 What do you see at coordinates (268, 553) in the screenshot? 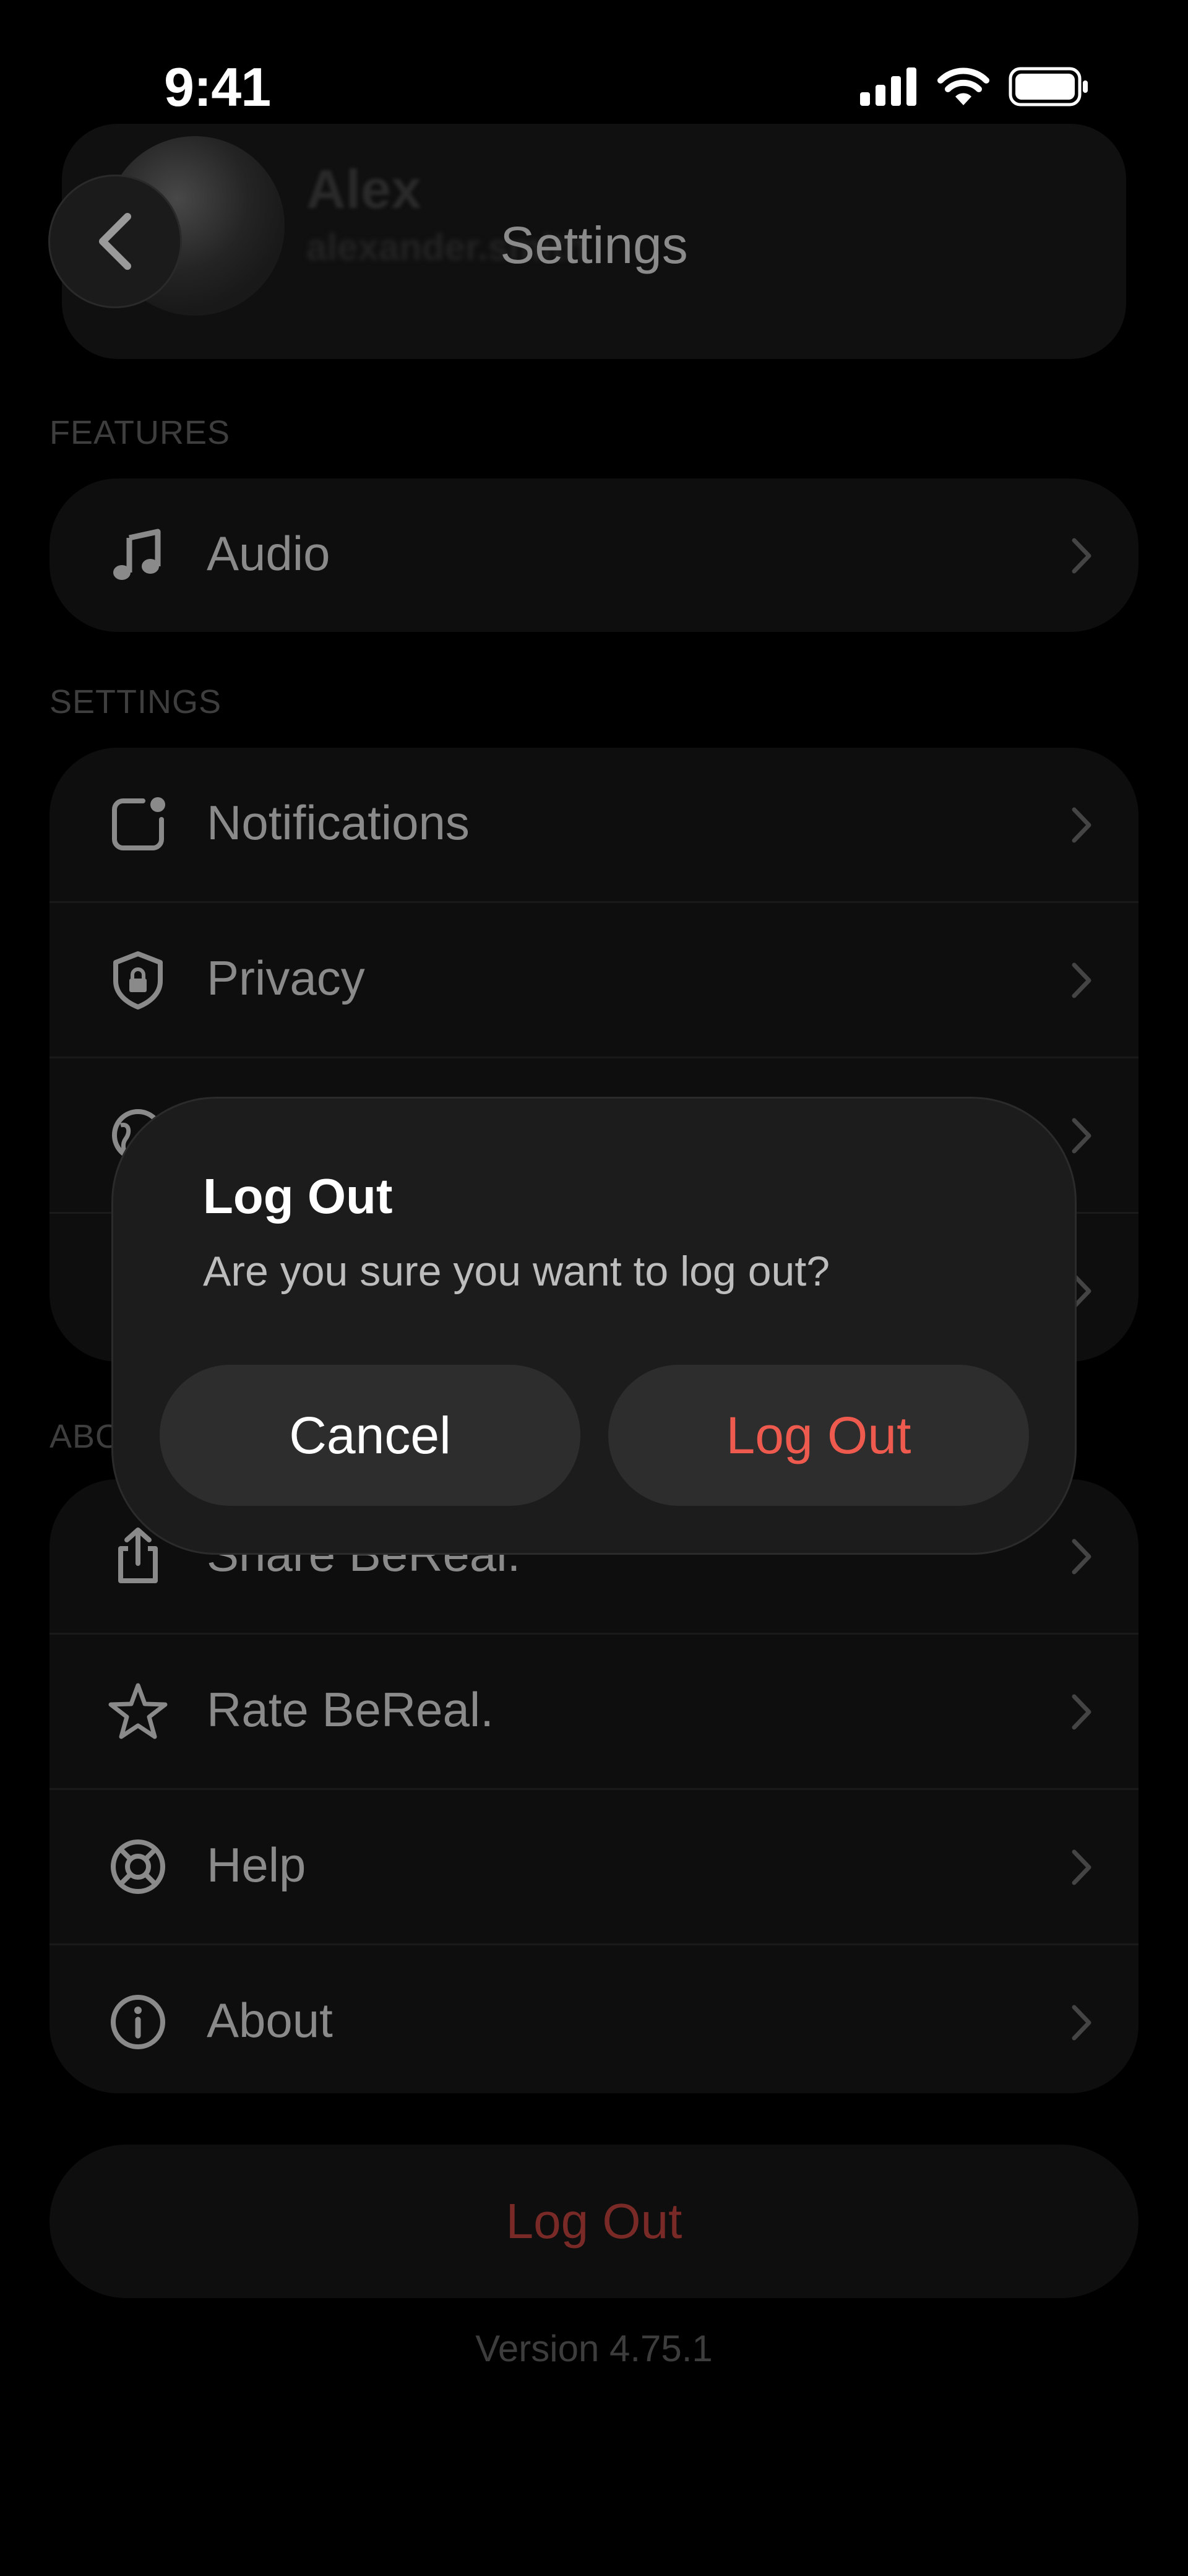
I see `row-label: Audio` at bounding box center [268, 553].